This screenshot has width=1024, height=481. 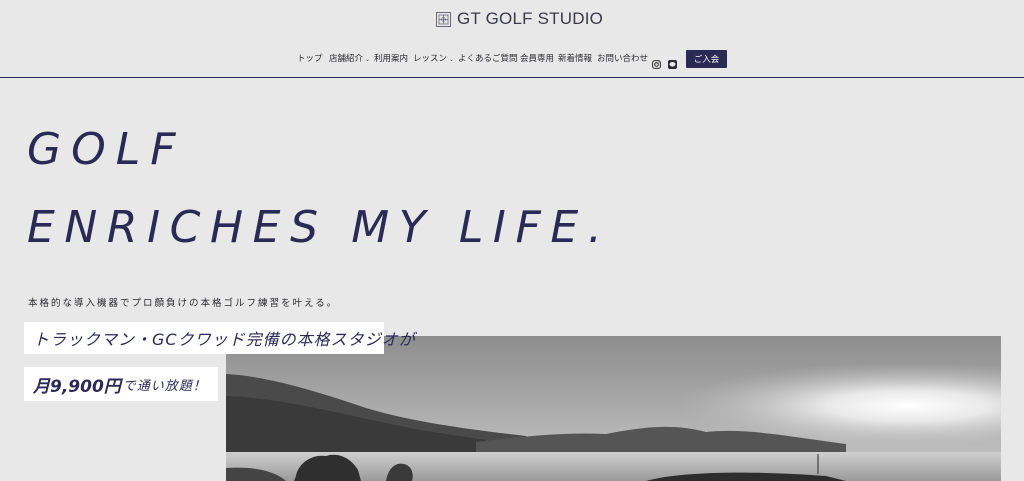 What do you see at coordinates (706, 59) in the screenshot?
I see `join-button: ご入会` at bounding box center [706, 59].